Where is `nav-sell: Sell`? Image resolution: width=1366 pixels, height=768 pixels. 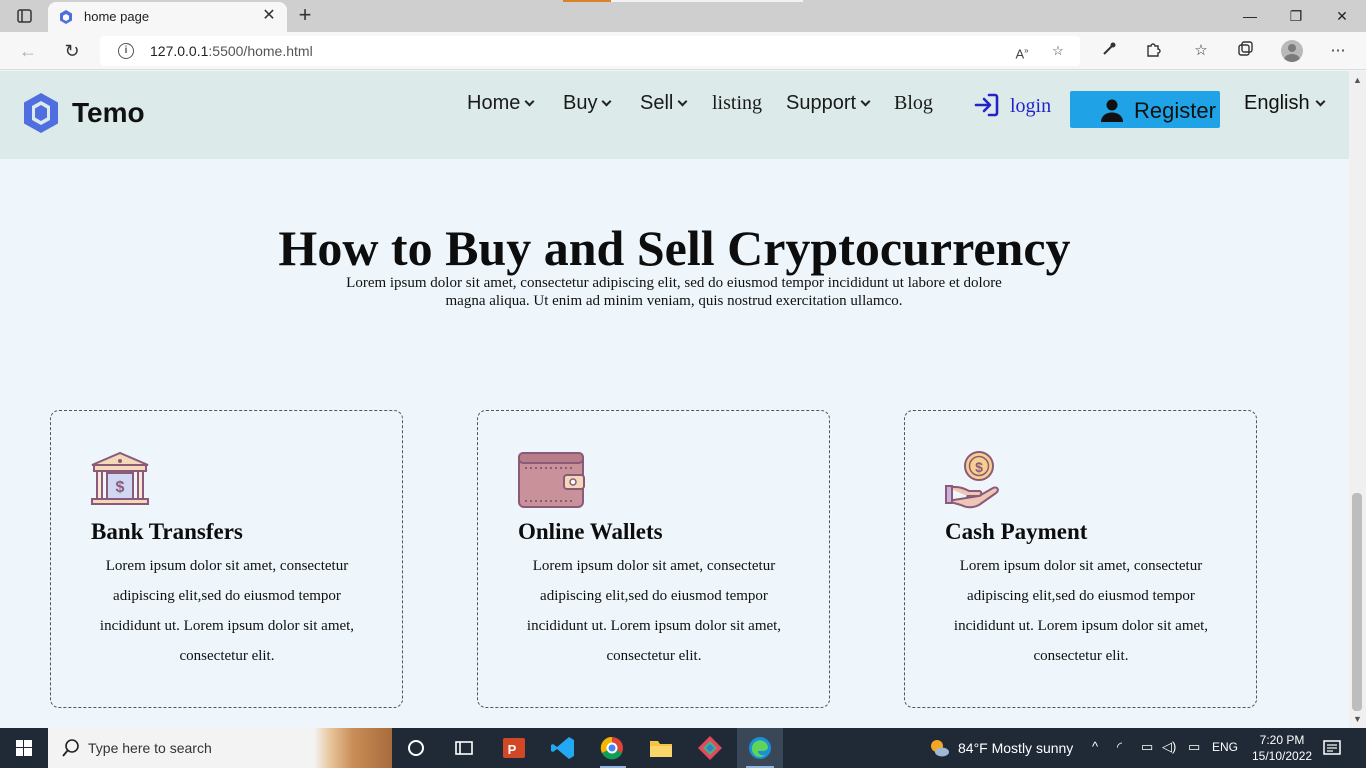 nav-sell: Sell is located at coordinates (664, 103).